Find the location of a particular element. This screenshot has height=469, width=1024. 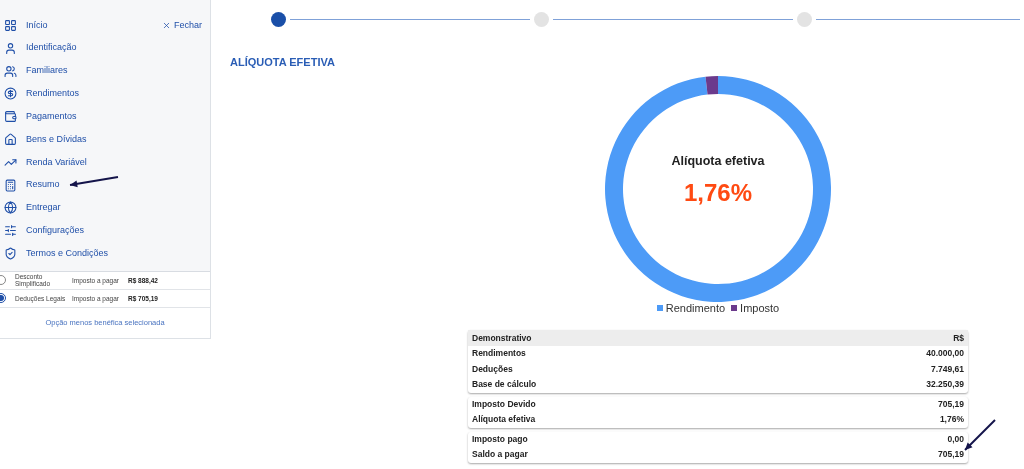

table-cell: 1,76% is located at coordinates (951, 420).